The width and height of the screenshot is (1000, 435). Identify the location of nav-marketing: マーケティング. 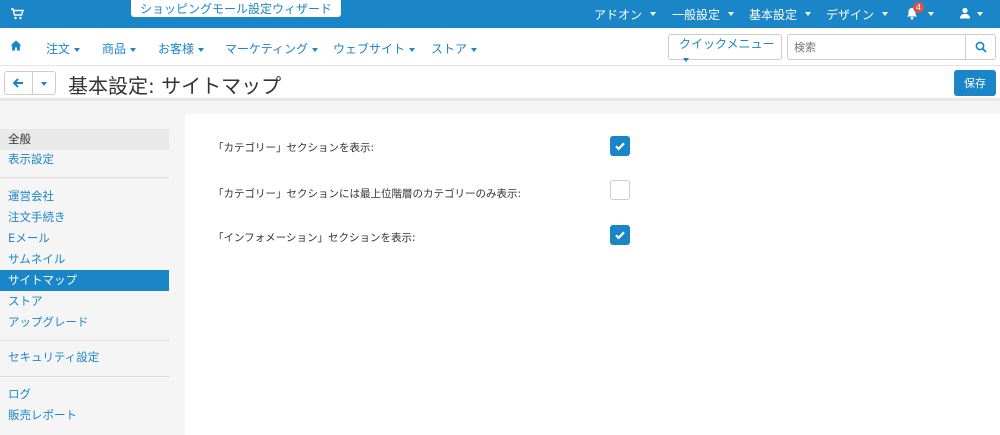
(272, 48).